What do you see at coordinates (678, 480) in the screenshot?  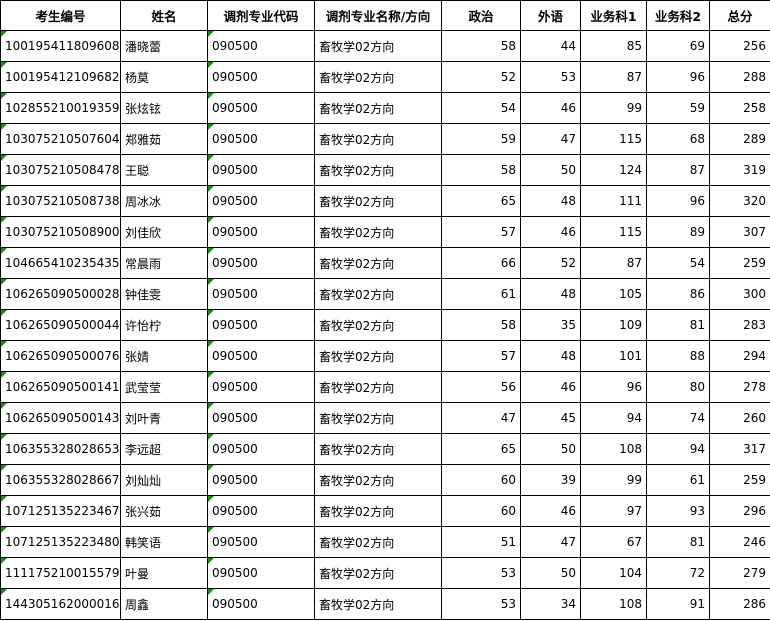 I see `cell-subject-2: 61` at bounding box center [678, 480].